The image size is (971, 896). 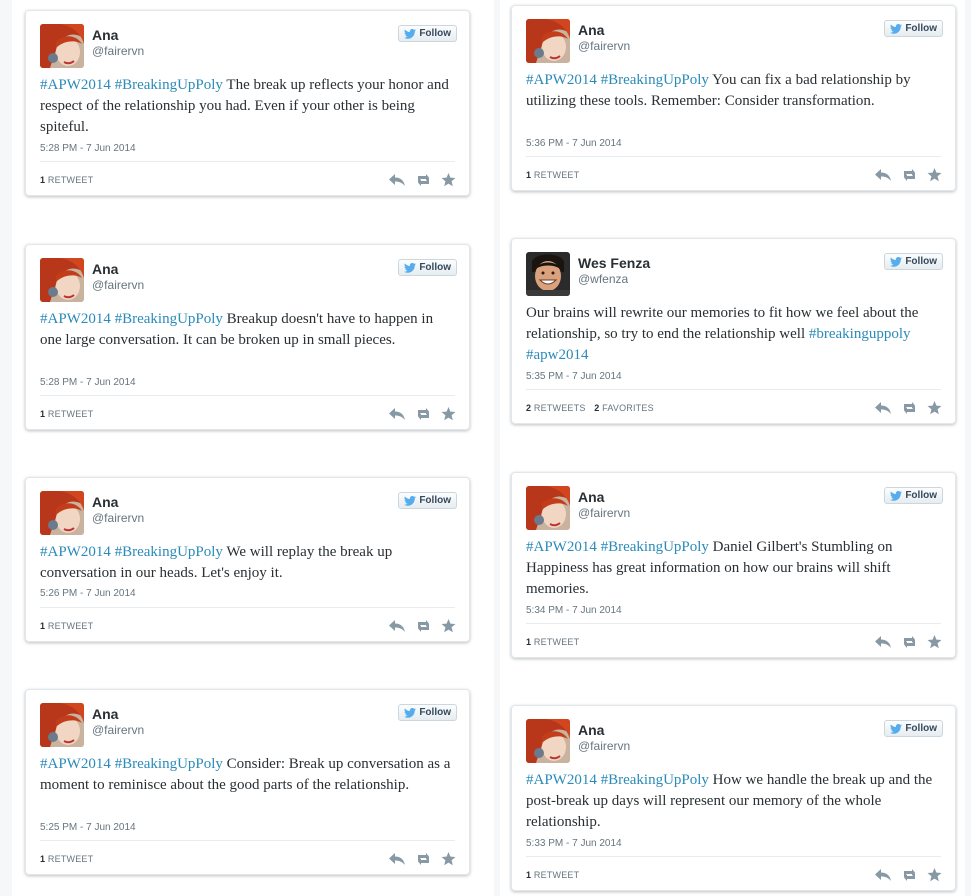 I want to click on hashtag-link: #breakinguppoly, so click(x=860, y=334).